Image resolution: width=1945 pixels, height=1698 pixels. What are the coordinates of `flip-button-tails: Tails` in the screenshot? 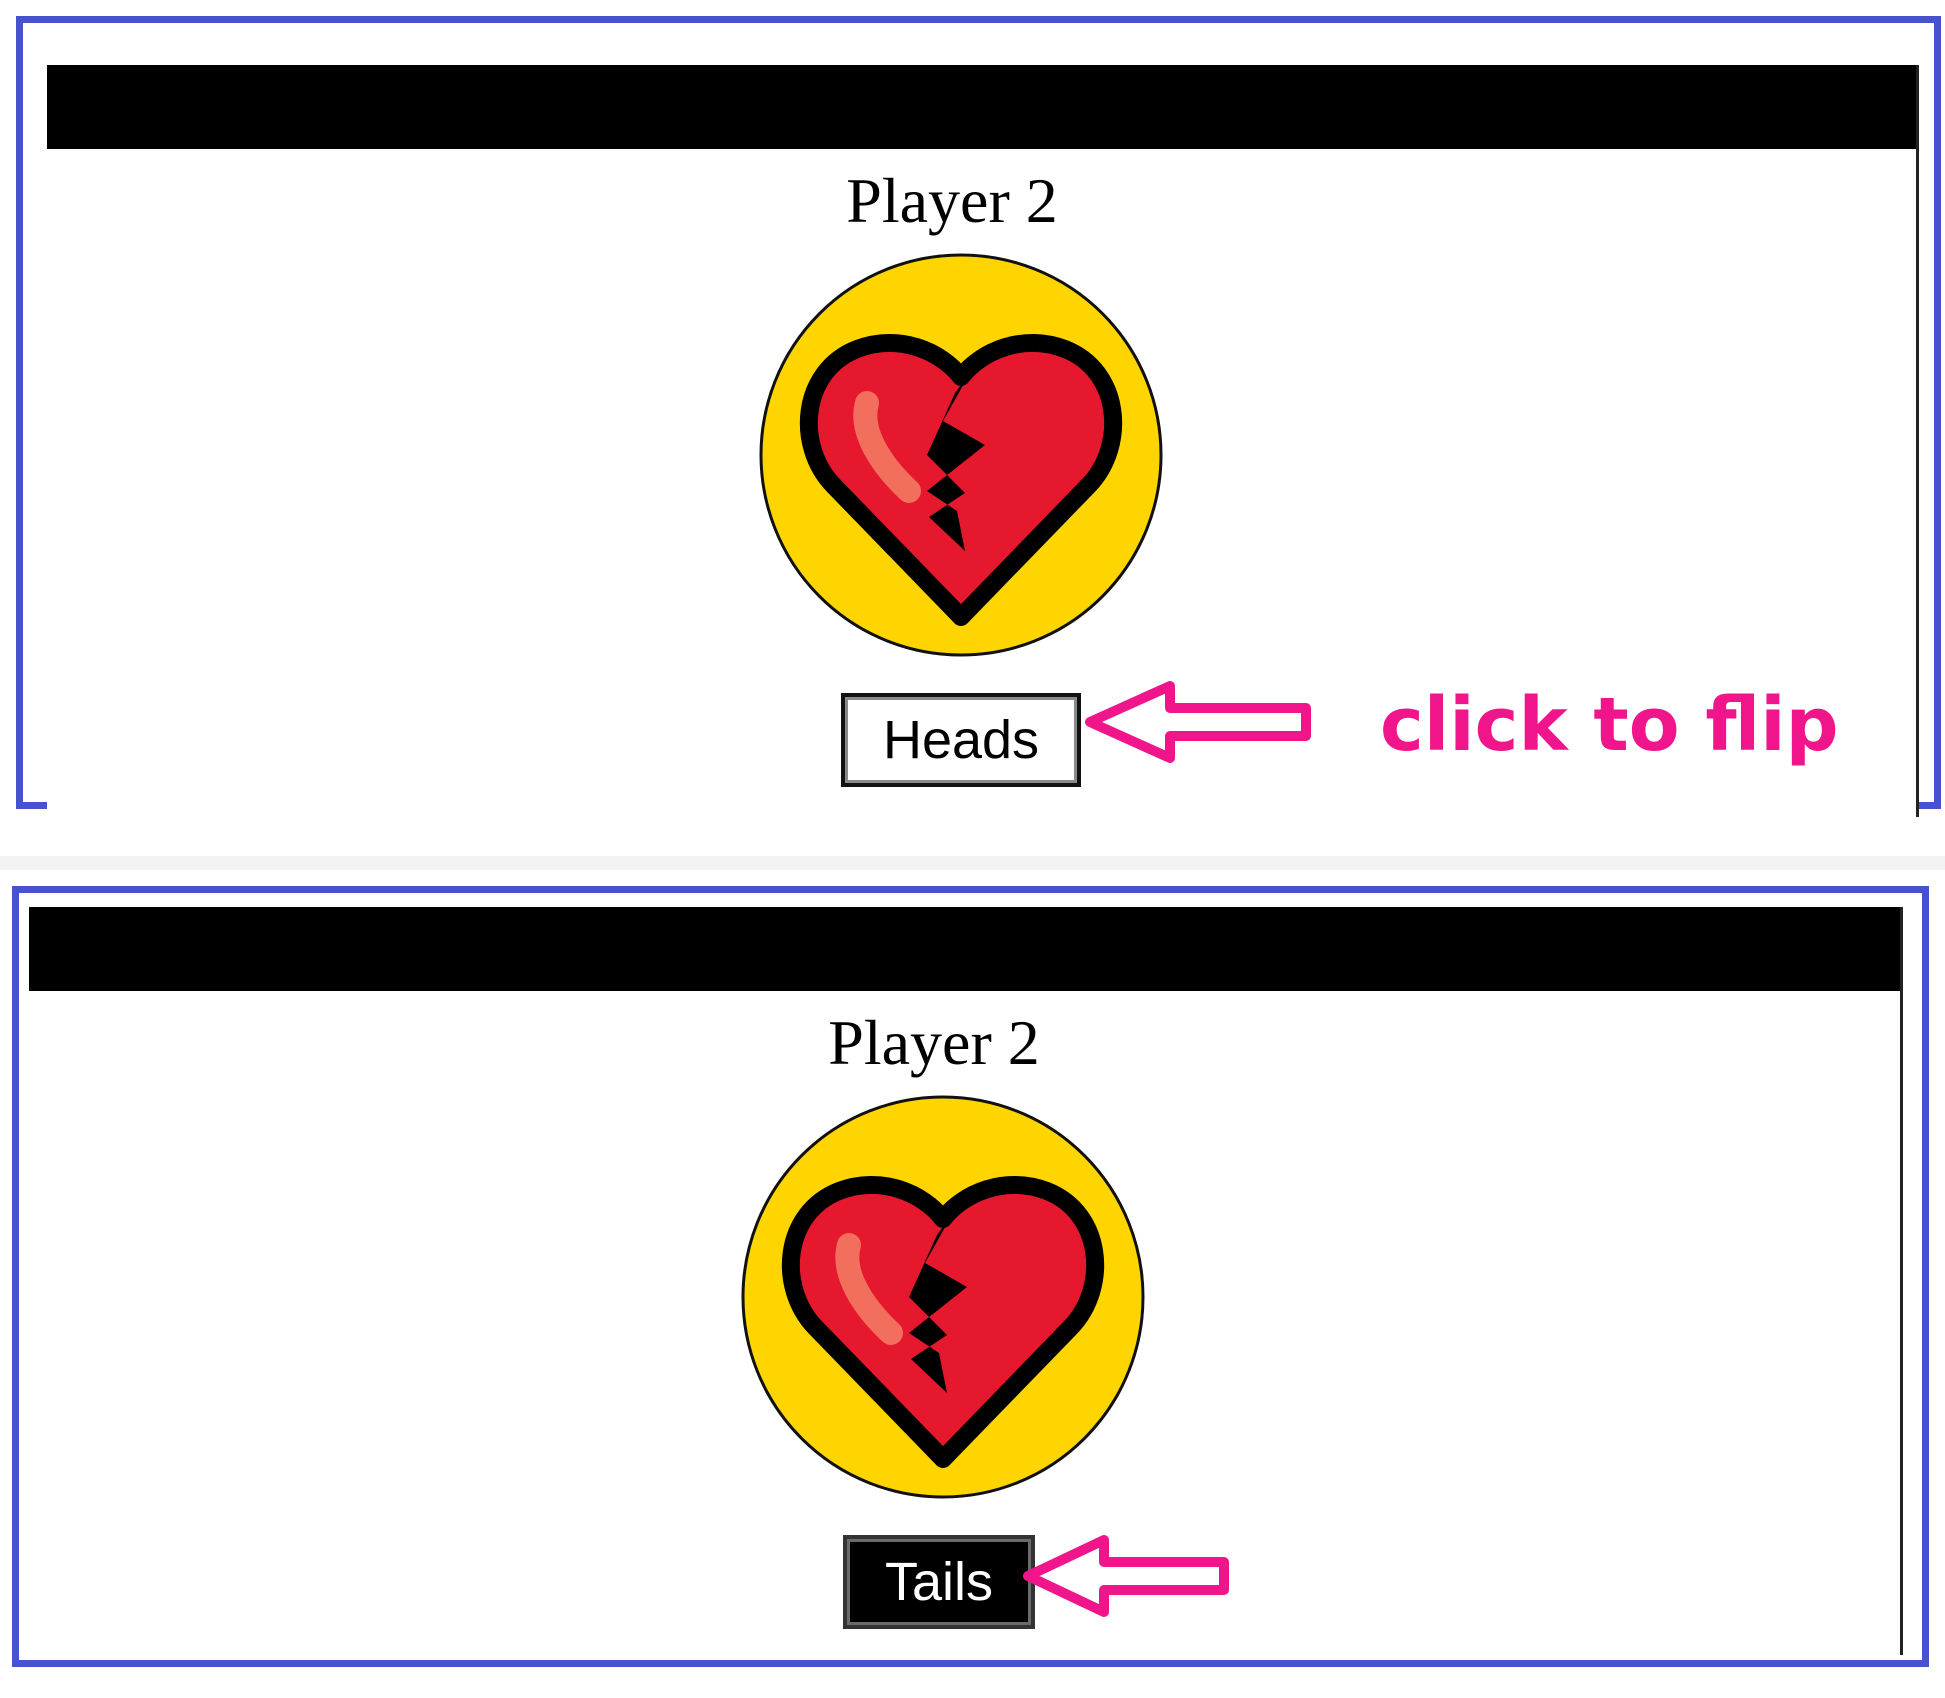 It's located at (939, 1582).